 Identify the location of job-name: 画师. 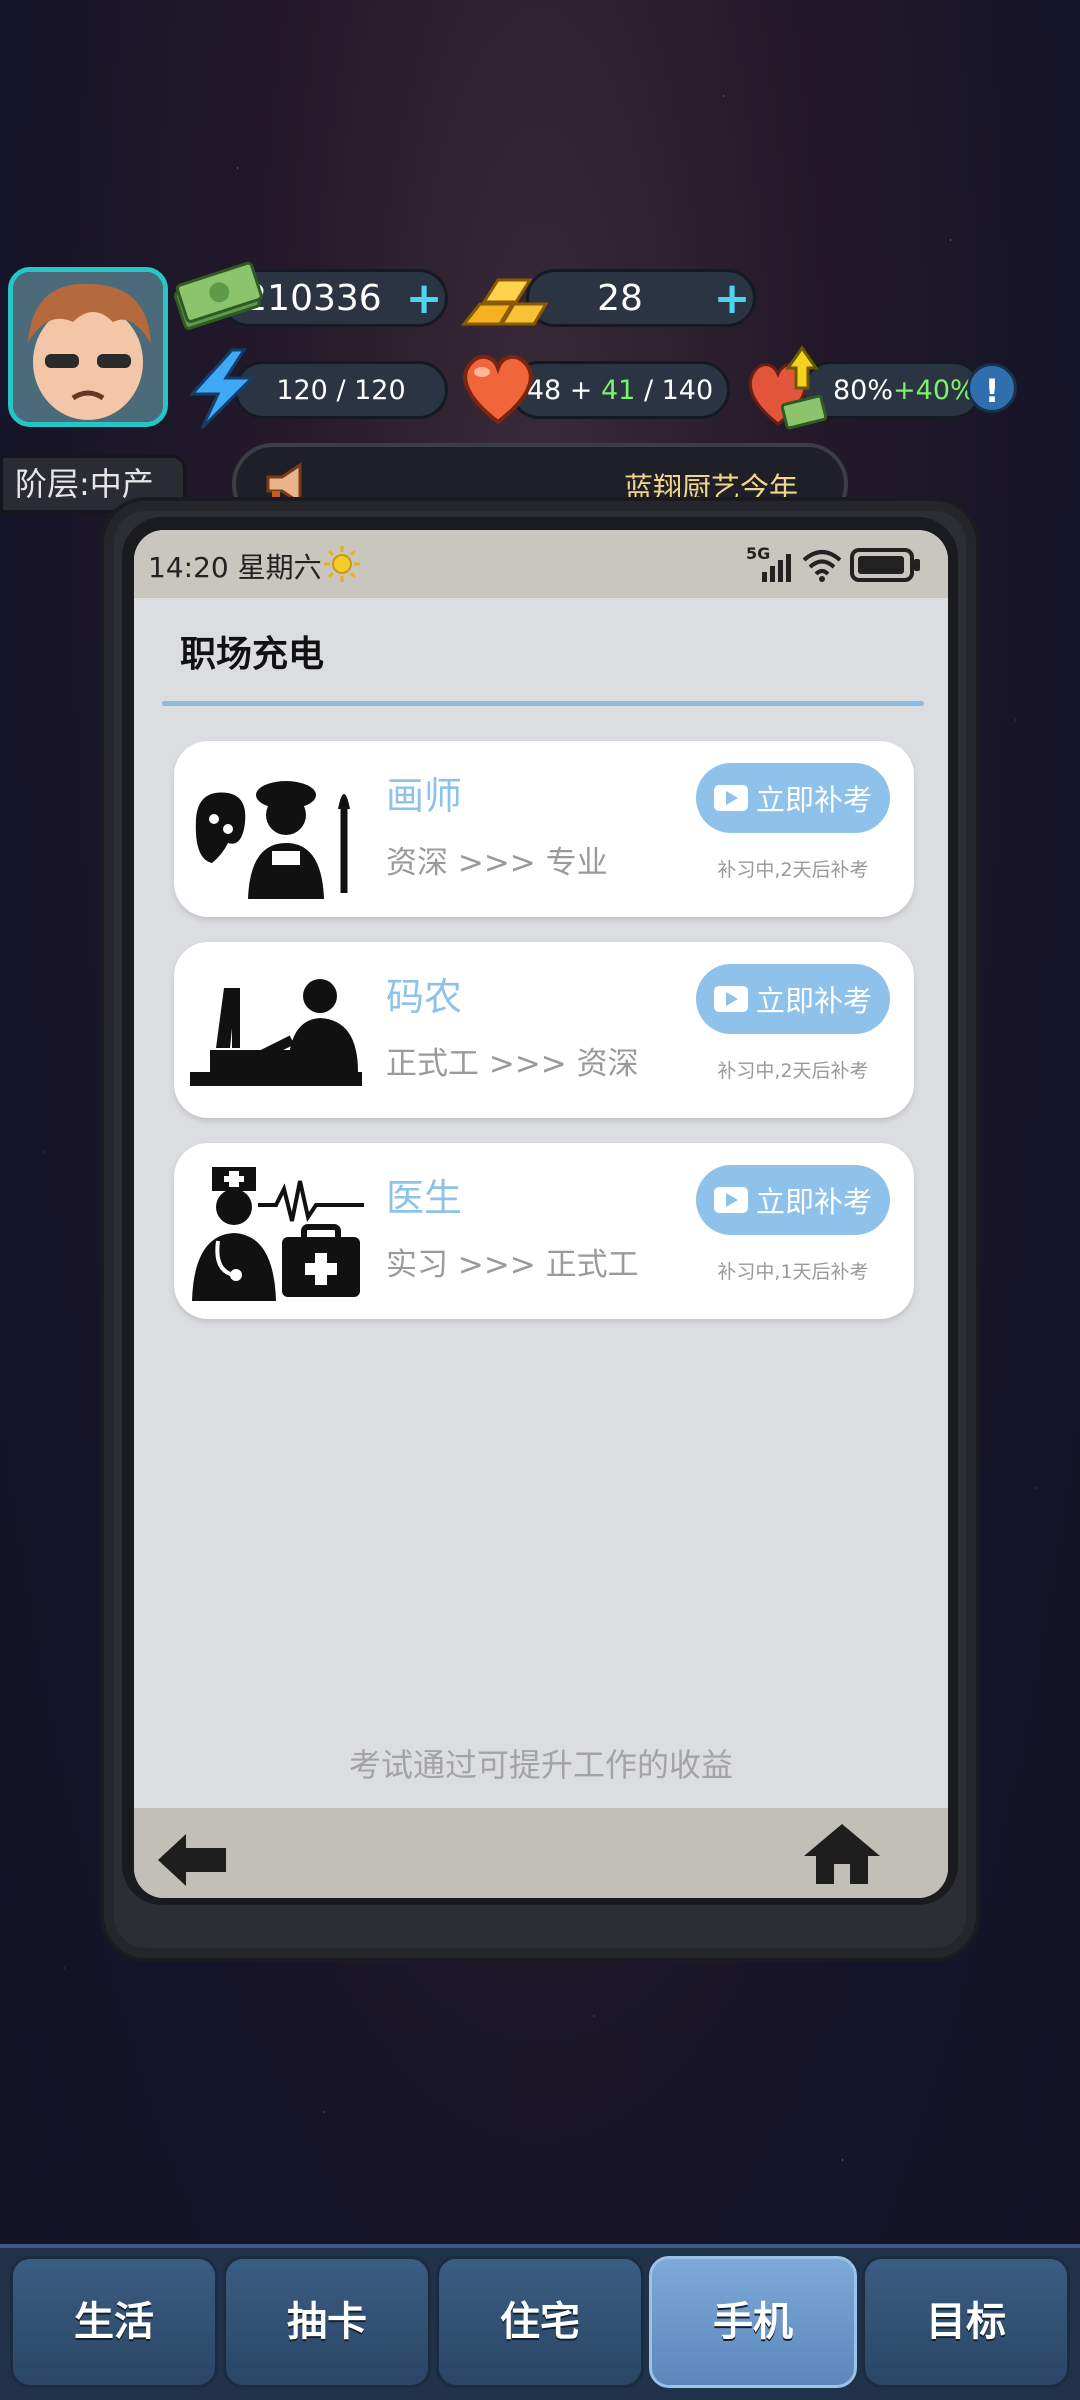
(424, 796).